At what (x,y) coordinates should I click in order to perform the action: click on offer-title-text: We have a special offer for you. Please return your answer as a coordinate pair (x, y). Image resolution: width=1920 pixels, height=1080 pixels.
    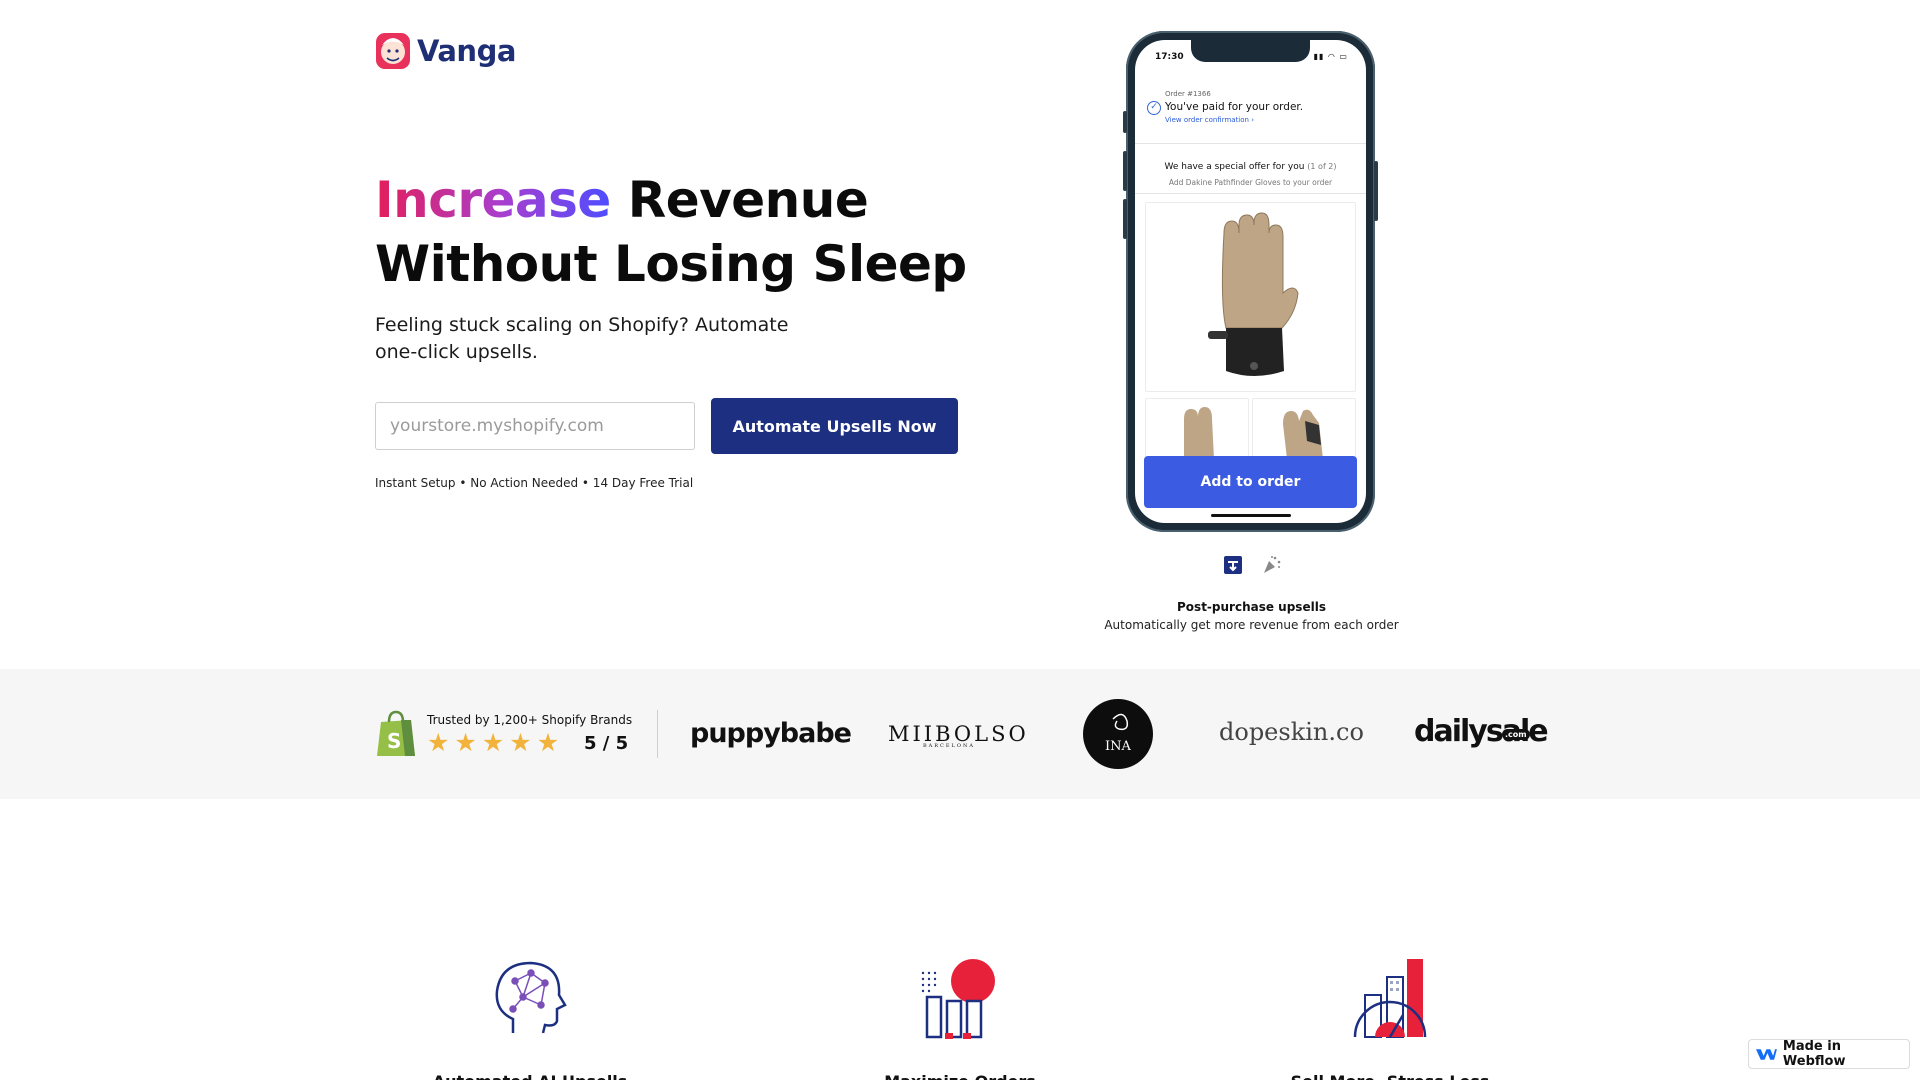
    Looking at the image, I should click on (1234, 167).